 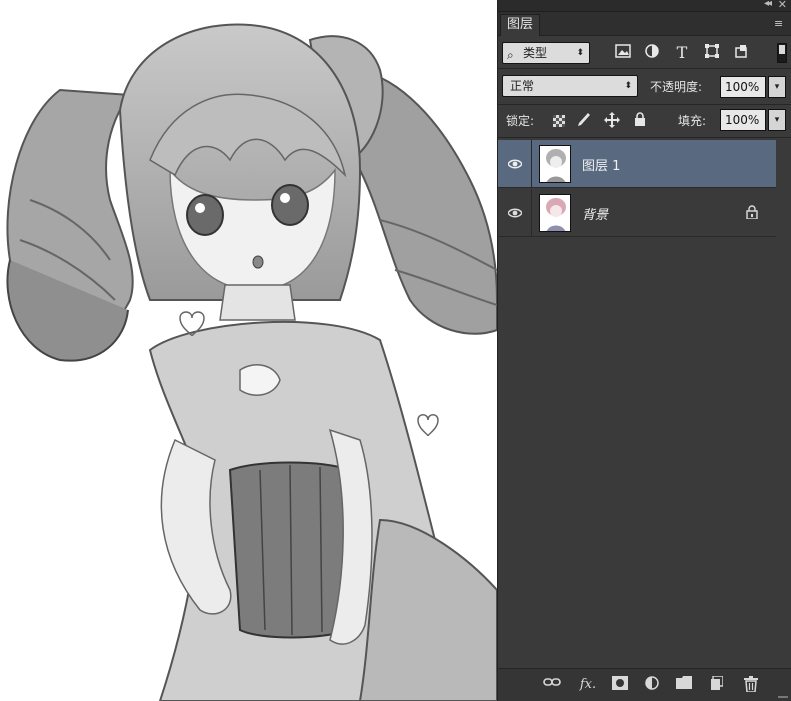 What do you see at coordinates (777, 120) in the screenshot?
I see `fill-slider-button: ▾` at bounding box center [777, 120].